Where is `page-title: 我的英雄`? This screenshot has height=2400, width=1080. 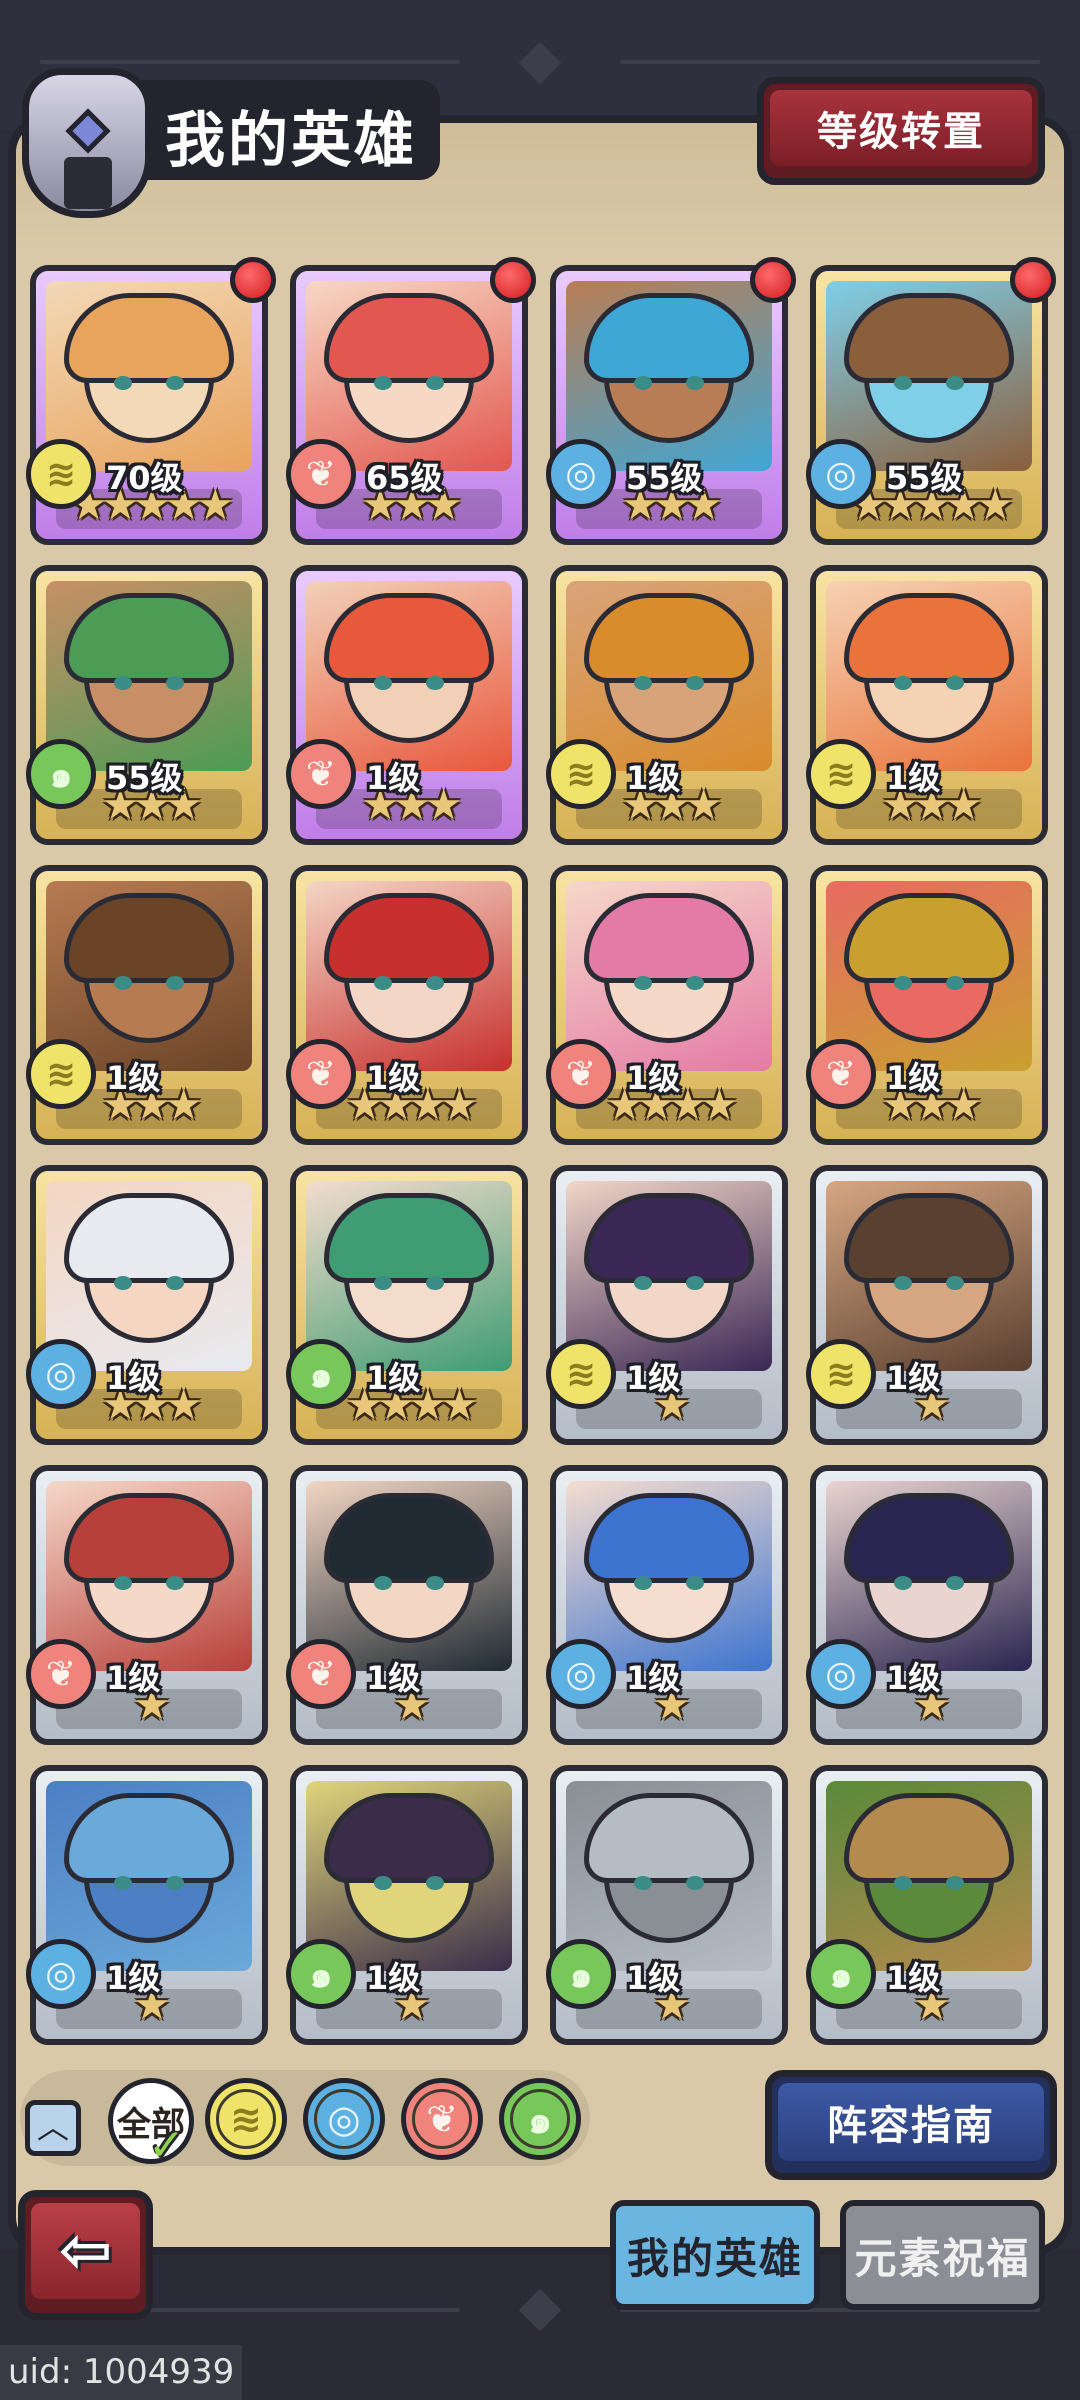
page-title: 我的英雄 is located at coordinates (291, 141).